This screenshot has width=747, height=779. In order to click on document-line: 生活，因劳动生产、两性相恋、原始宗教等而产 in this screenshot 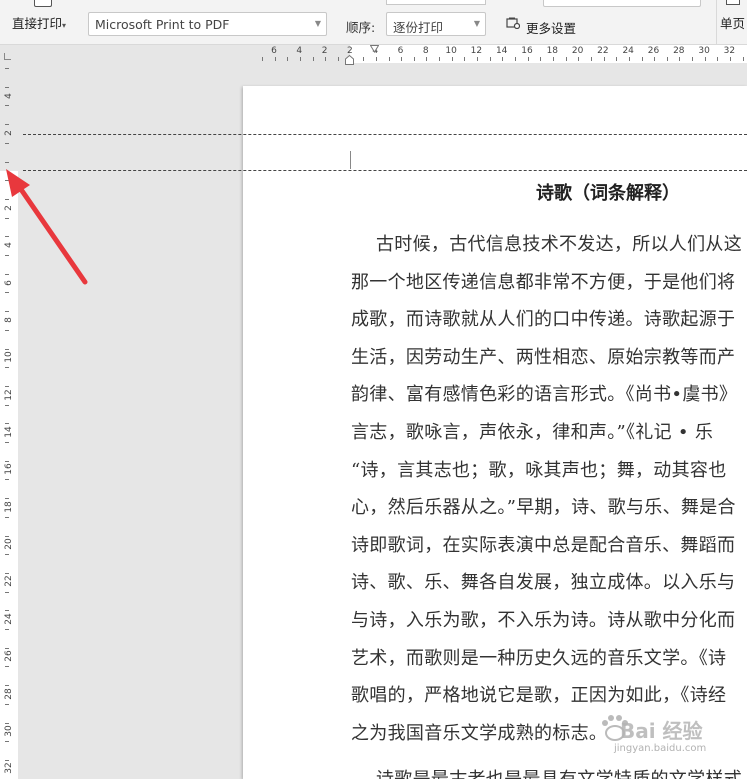, I will do `click(543, 357)`.